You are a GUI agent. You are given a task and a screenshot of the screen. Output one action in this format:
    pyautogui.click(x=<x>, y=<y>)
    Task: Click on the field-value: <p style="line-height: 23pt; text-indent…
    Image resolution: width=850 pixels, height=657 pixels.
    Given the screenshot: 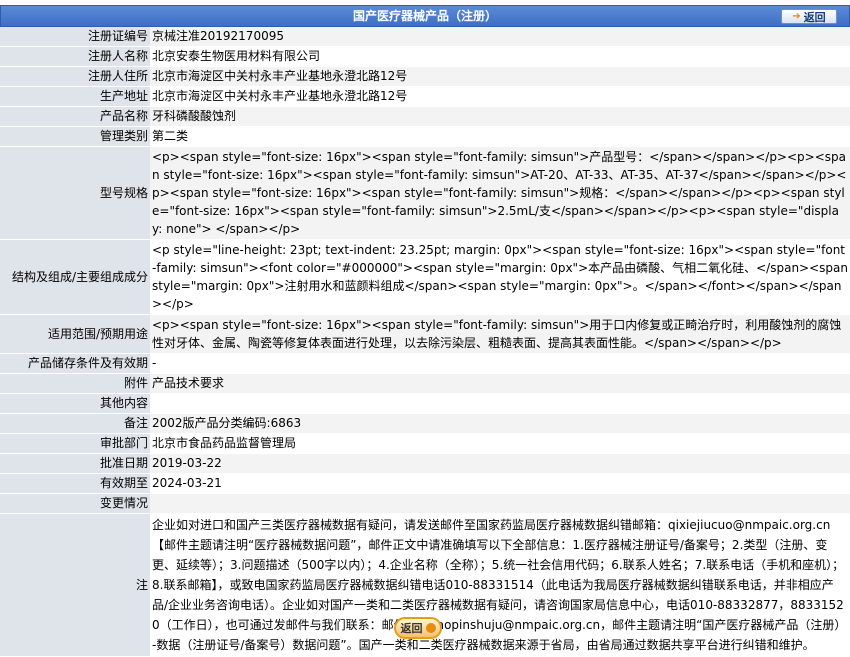 What is the action you would take?
    pyautogui.click(x=500, y=277)
    